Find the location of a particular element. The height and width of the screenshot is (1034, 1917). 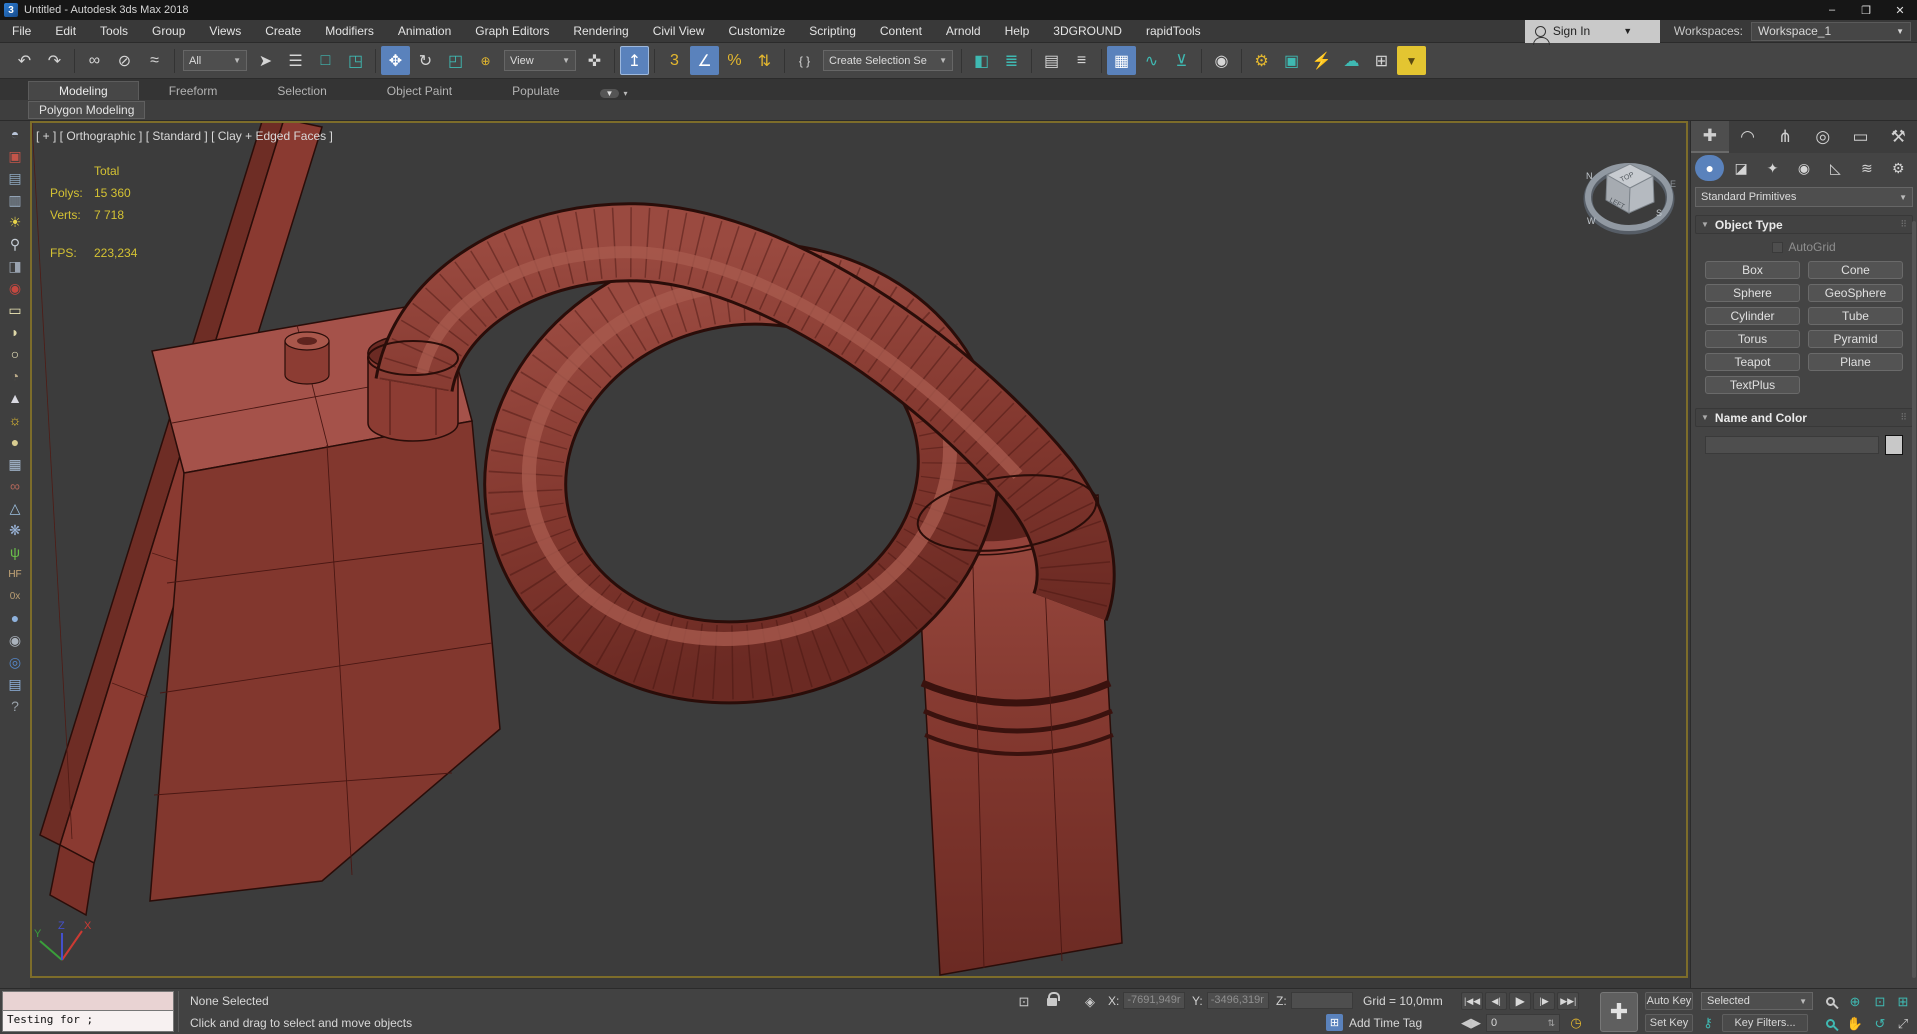

blue-sphere-icon: ● is located at coordinates (15, 618).